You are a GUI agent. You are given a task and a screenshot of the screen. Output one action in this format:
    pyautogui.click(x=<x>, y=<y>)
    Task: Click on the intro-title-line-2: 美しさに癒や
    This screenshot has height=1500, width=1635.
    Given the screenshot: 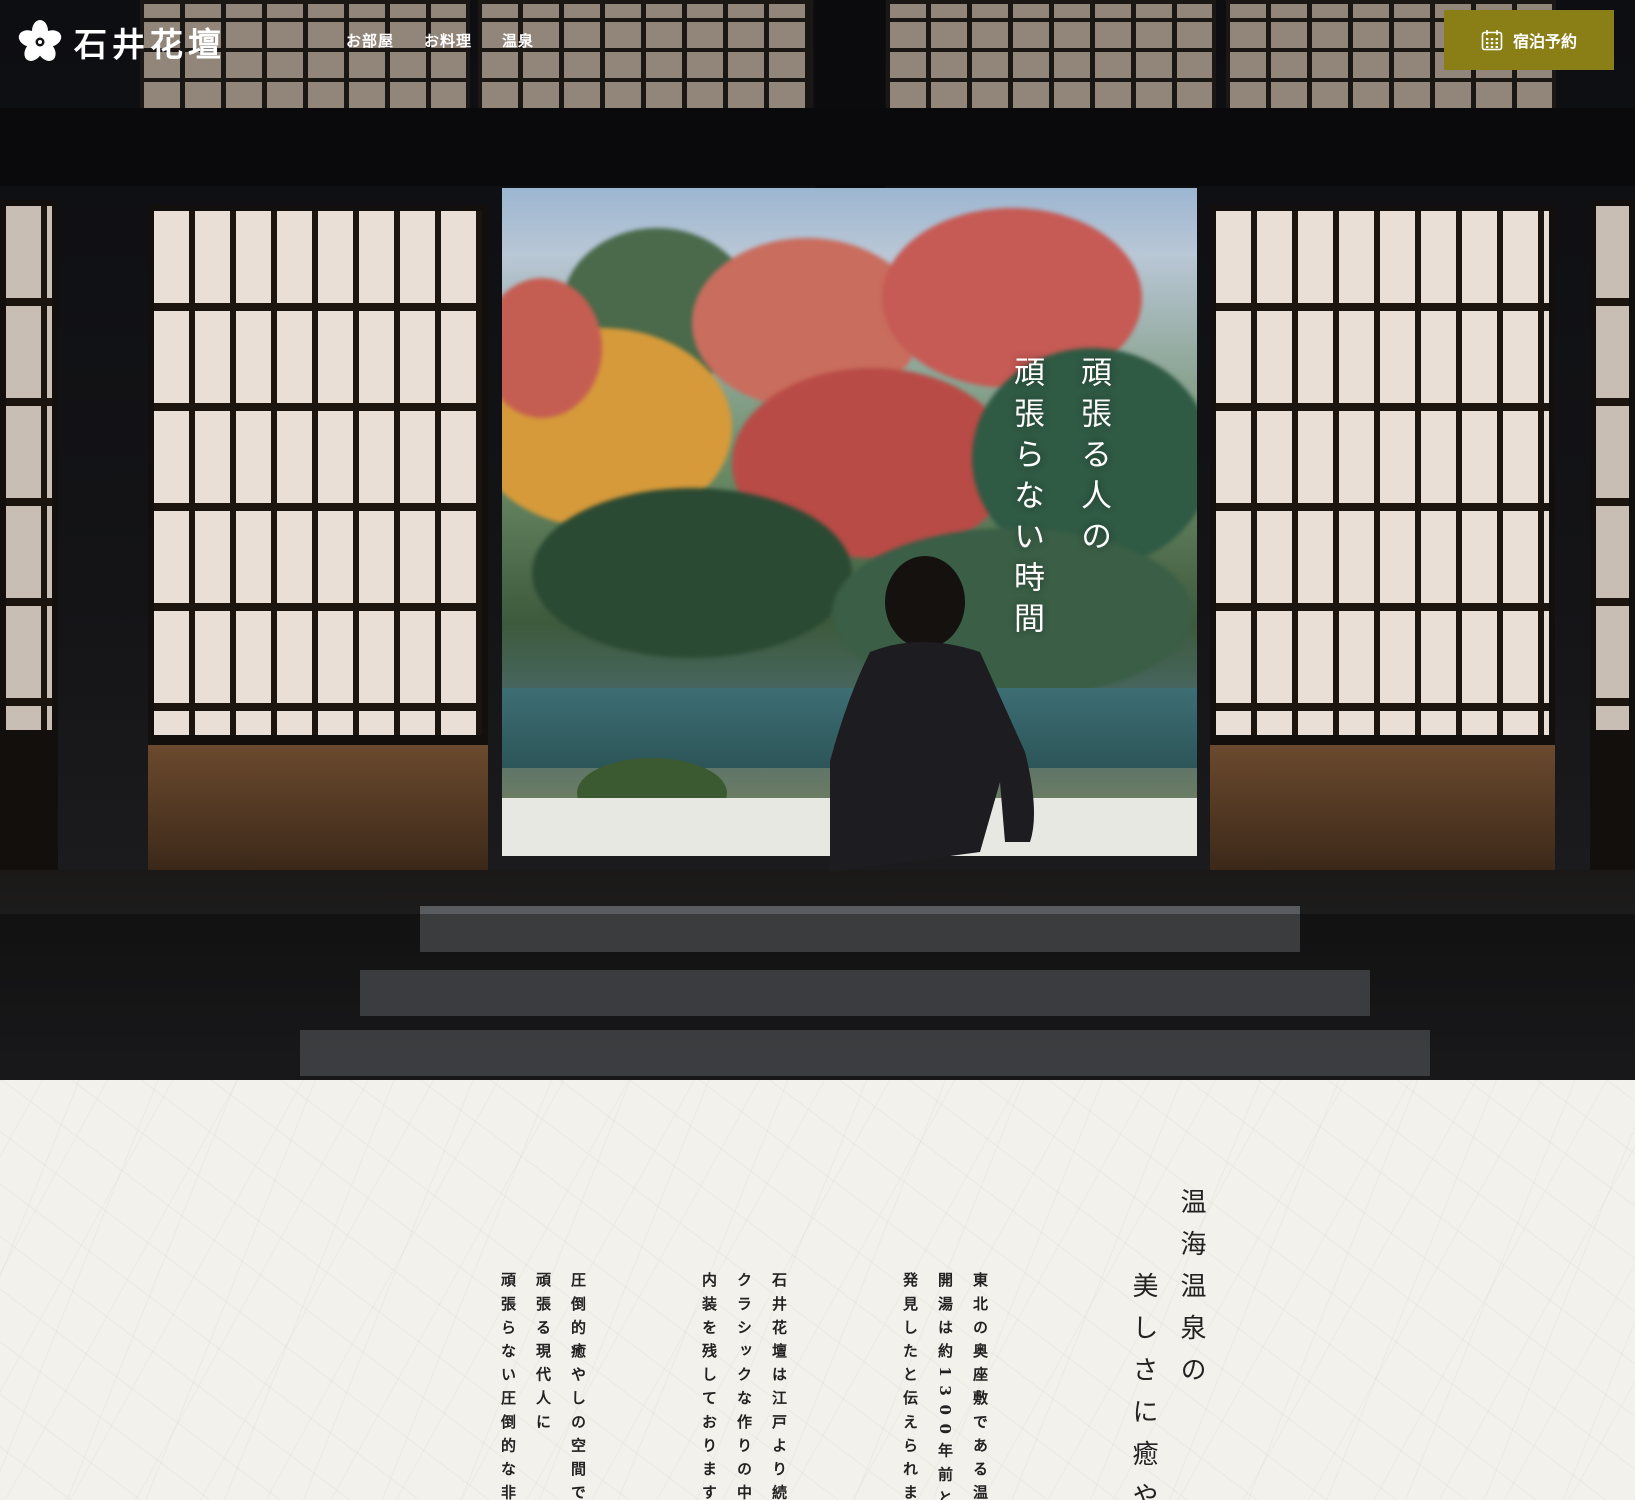 What is the action you would take?
    pyautogui.click(x=1143, y=1386)
    